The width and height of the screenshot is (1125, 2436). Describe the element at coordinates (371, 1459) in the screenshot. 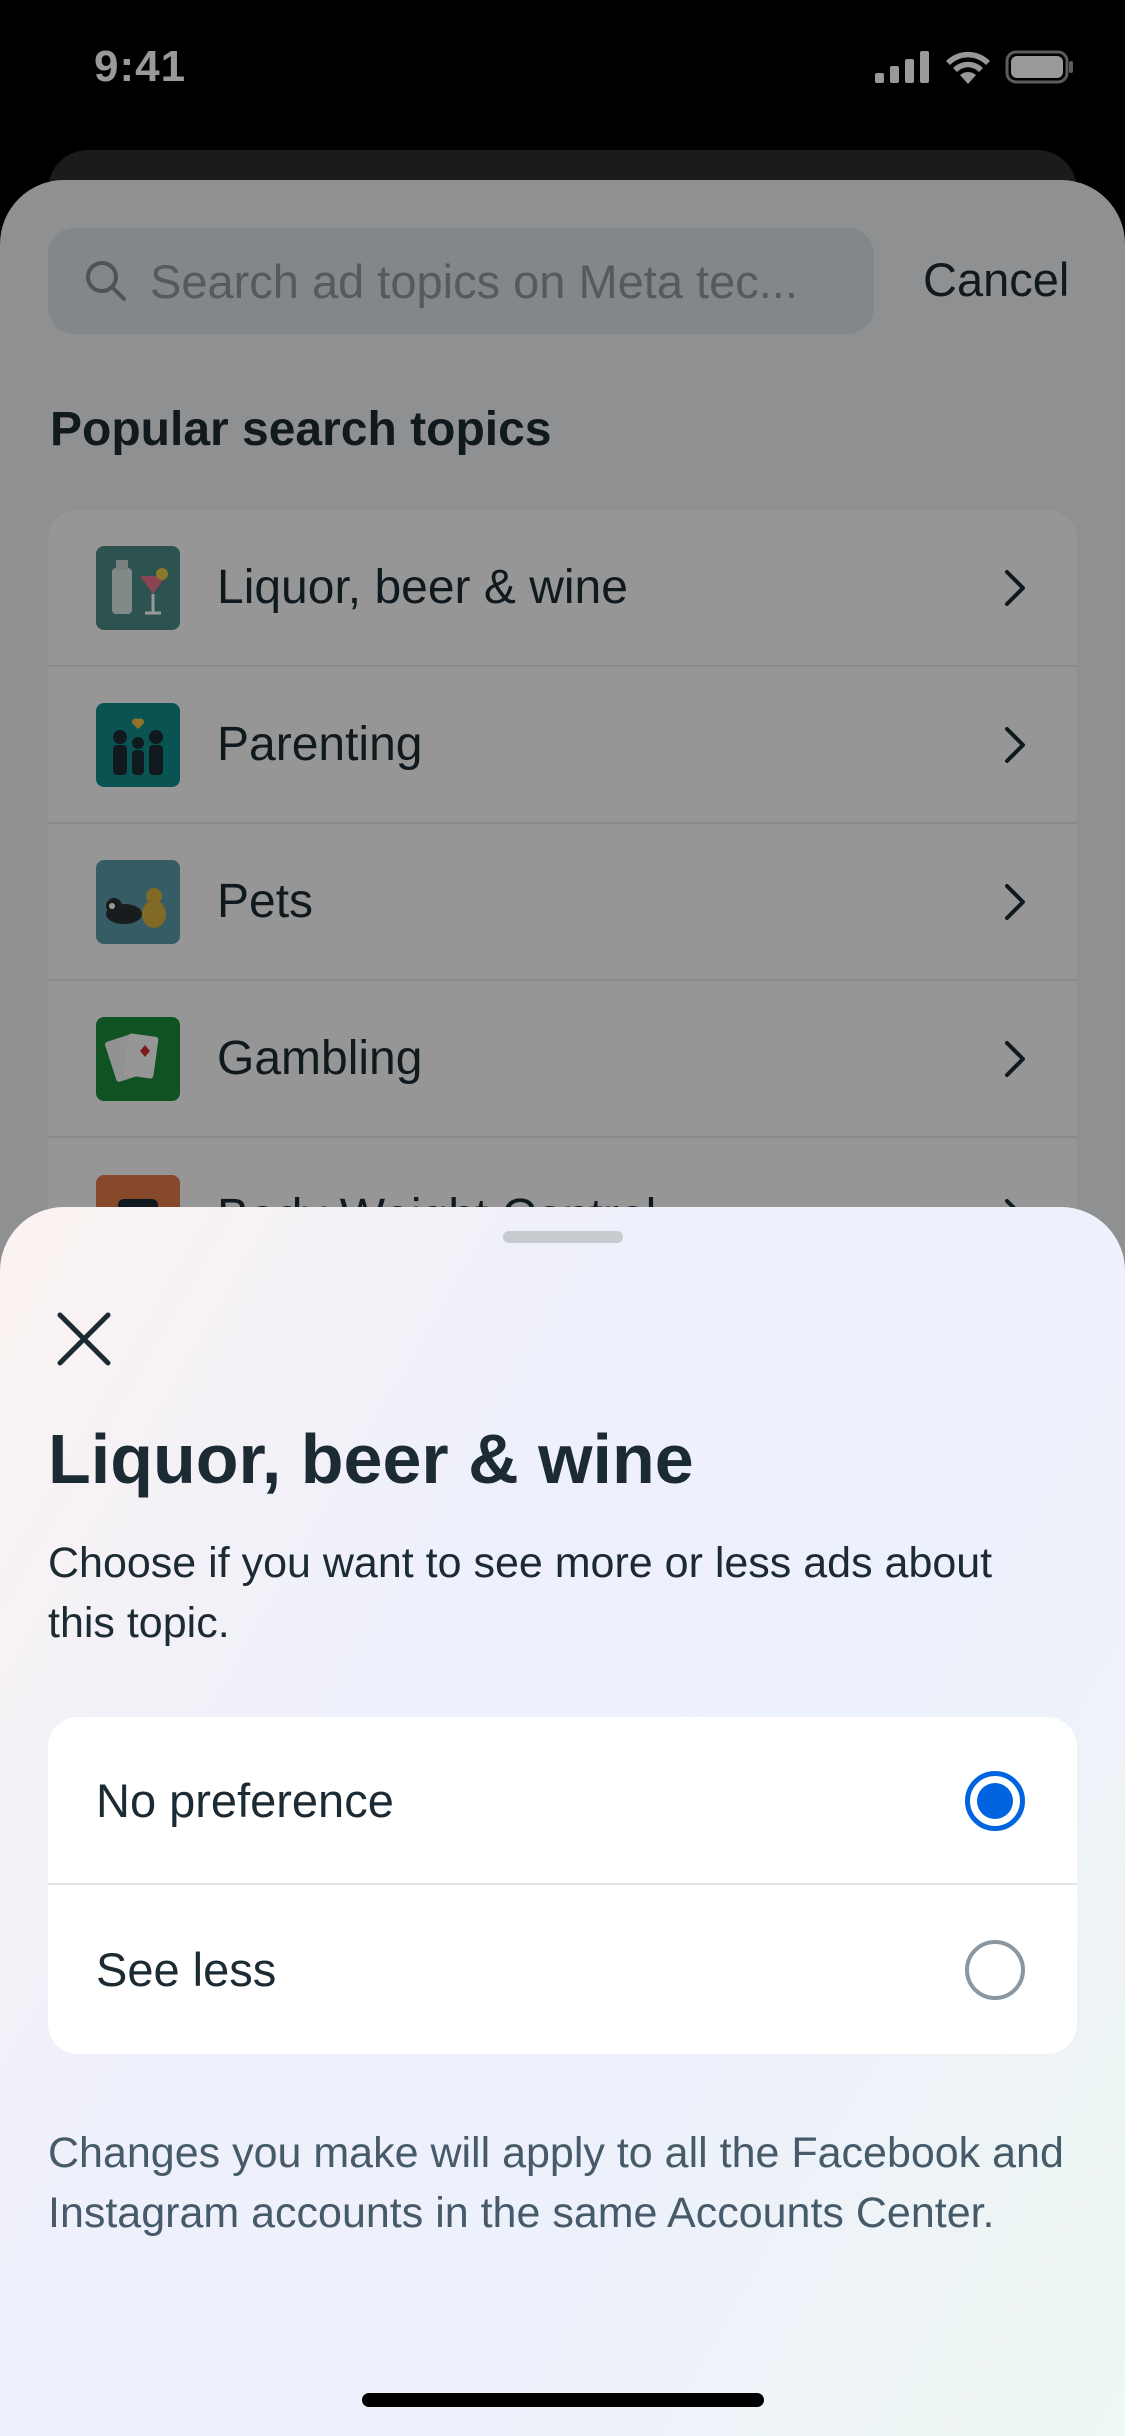

I see `modal-title: Liquor, beer & wine` at that location.